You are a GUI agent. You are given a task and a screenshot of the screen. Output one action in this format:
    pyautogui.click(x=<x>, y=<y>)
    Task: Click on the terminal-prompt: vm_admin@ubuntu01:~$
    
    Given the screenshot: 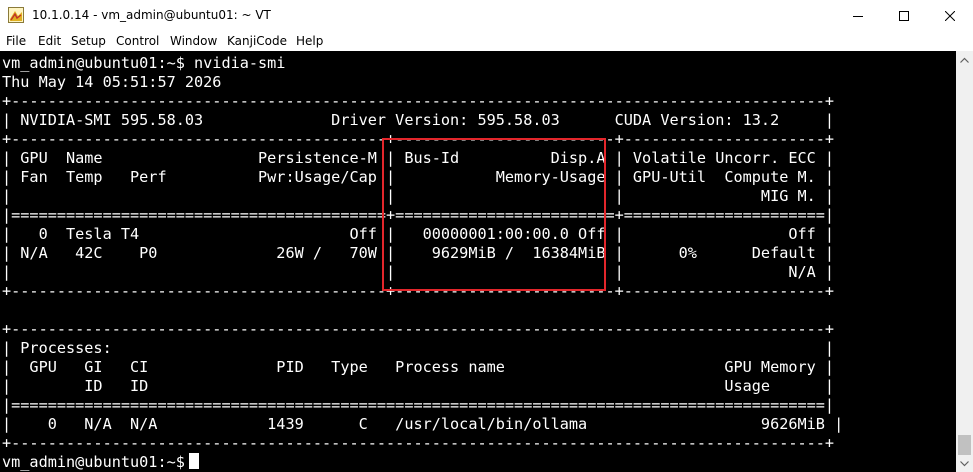 What is the action you would take?
    pyautogui.click(x=98, y=462)
    